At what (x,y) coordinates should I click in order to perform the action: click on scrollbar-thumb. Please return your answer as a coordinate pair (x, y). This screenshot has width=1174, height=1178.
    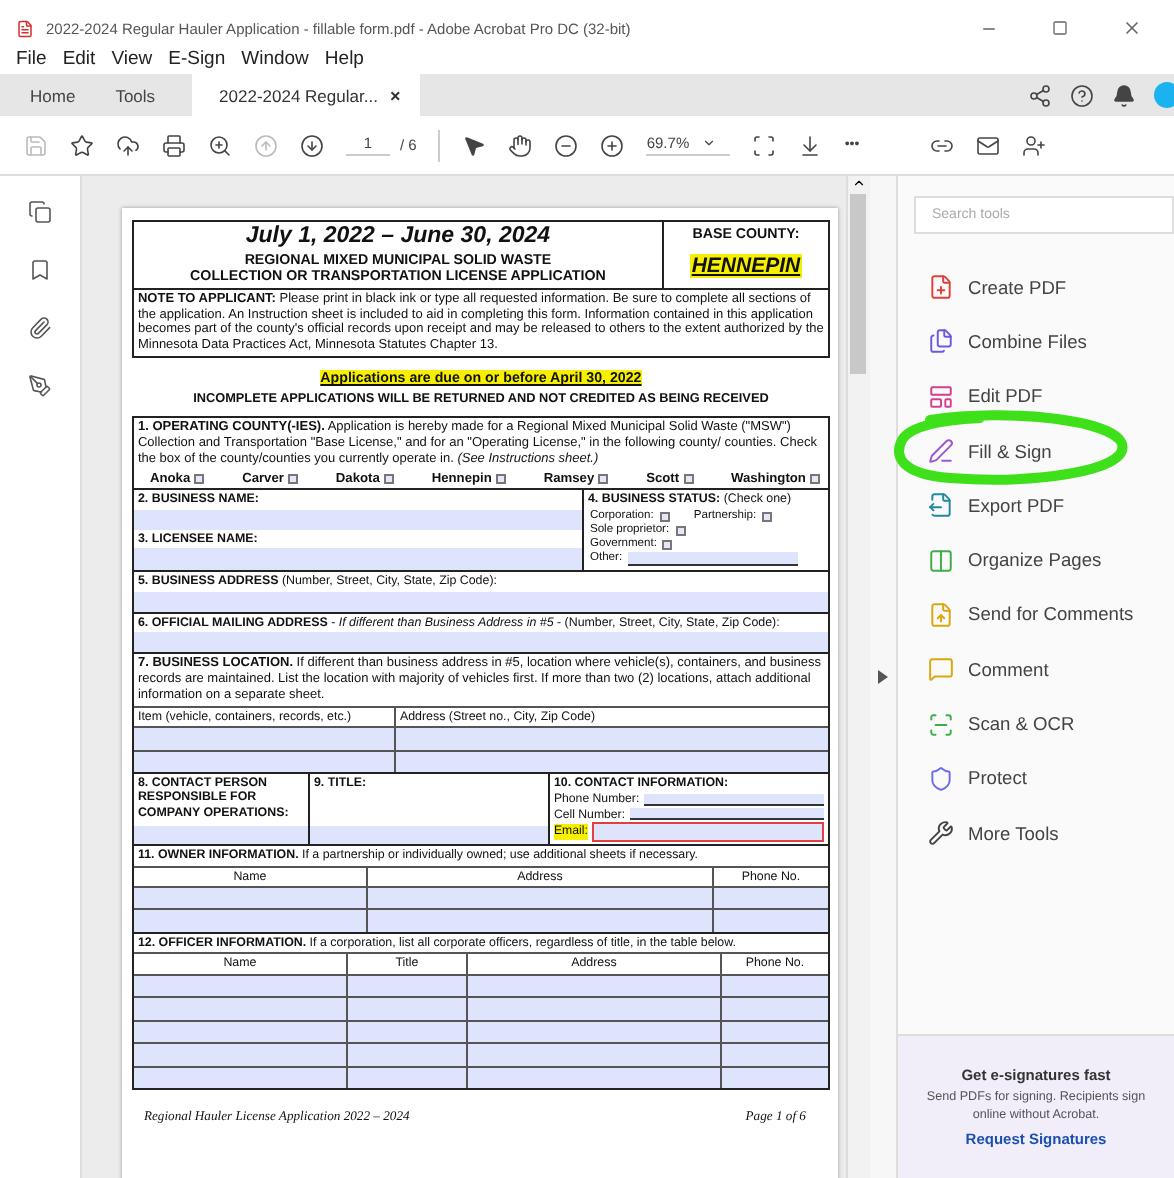
    Looking at the image, I should click on (858, 284).